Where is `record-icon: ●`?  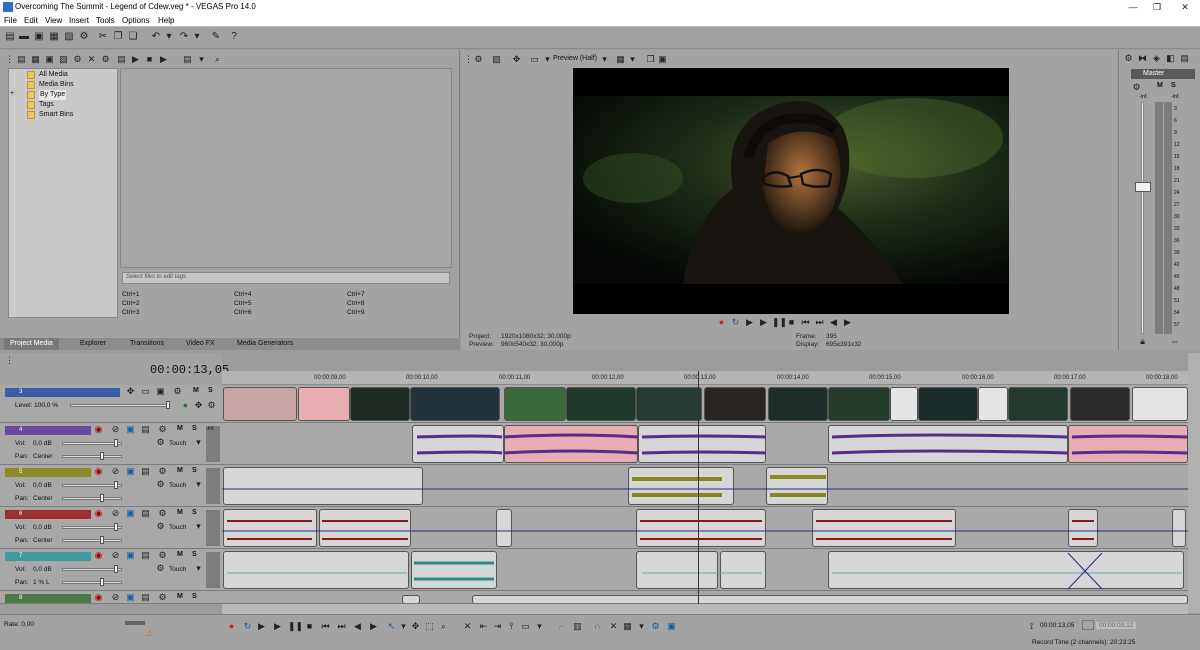 record-icon: ● is located at coordinates (231, 626).